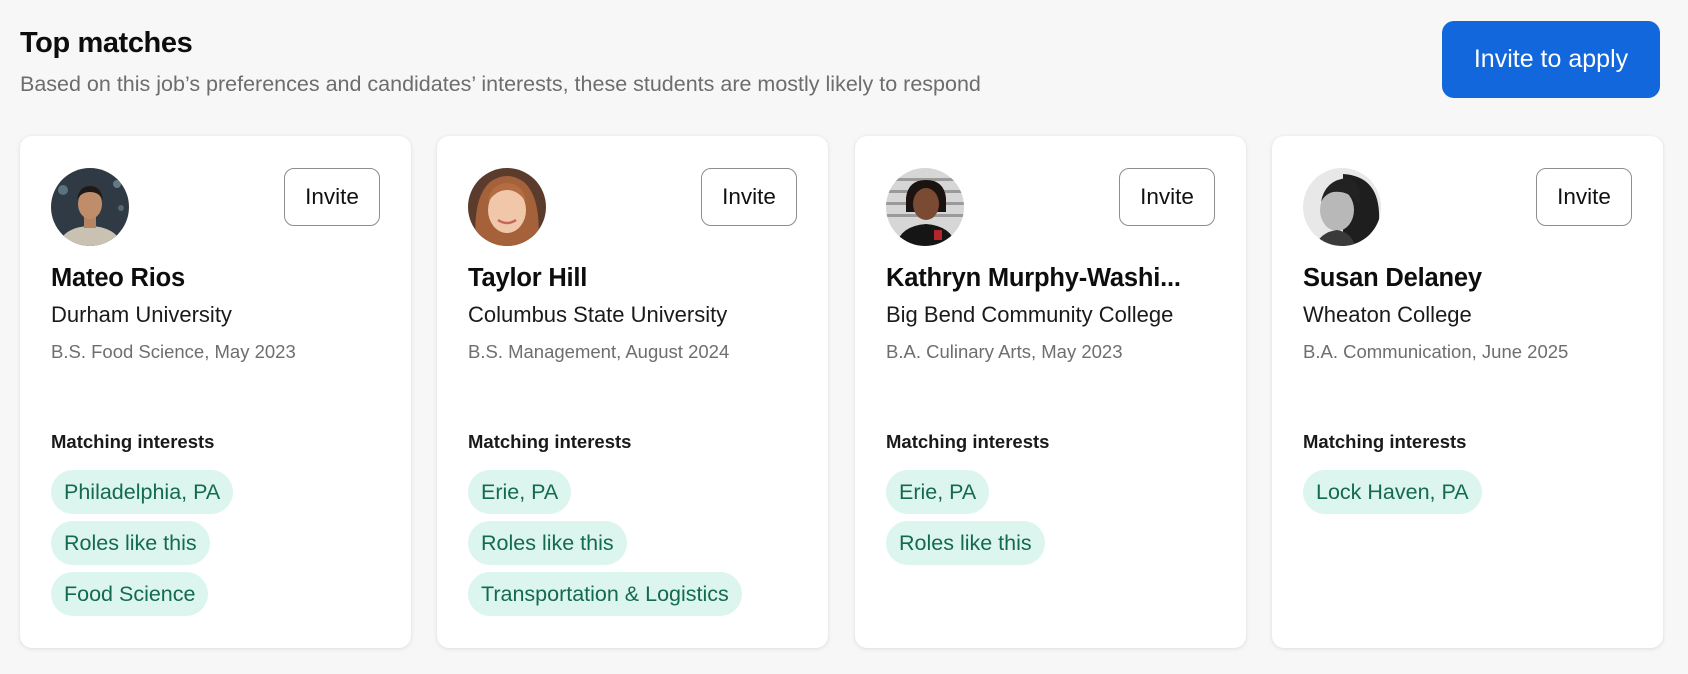  I want to click on interest-chips: Lock Haven, PA, so click(1392, 492).